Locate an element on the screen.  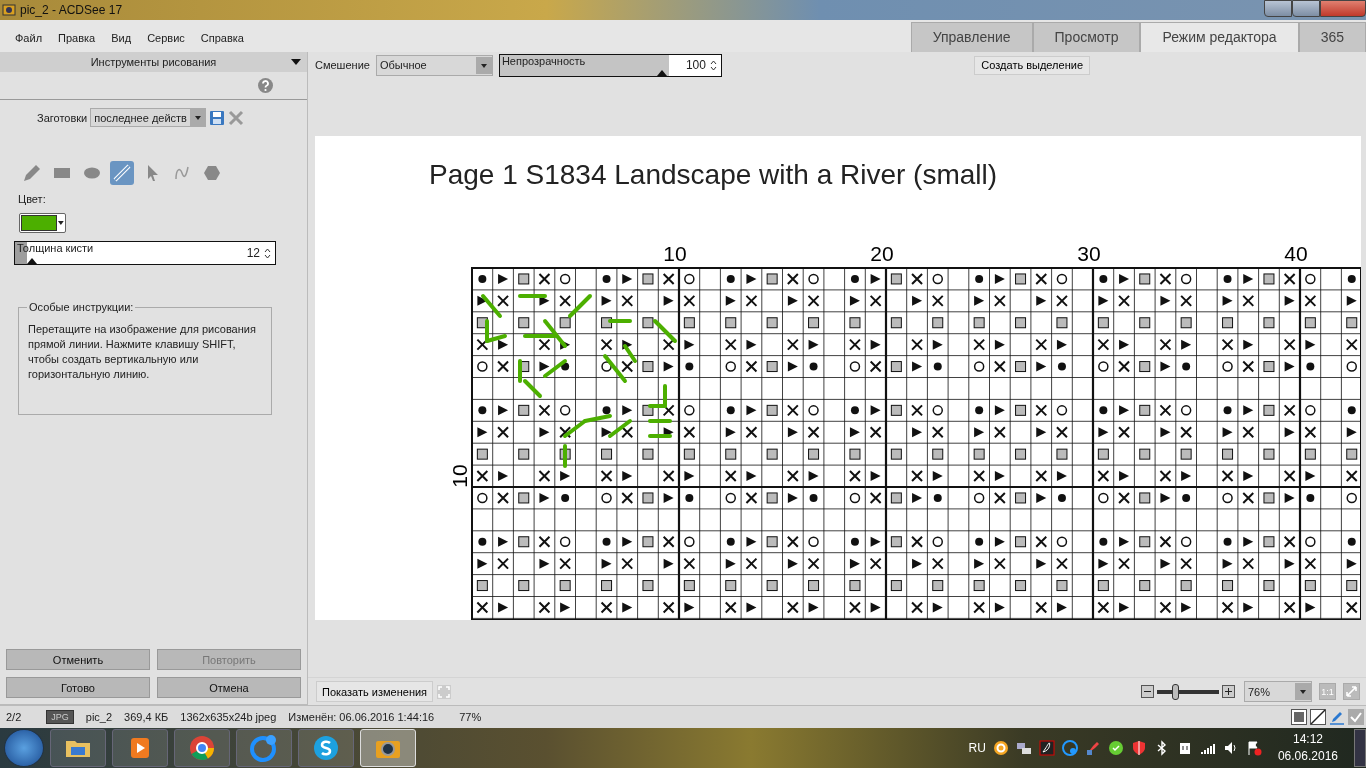
brush-size-label: Толщина кисти is located at coordinates (55, 248).